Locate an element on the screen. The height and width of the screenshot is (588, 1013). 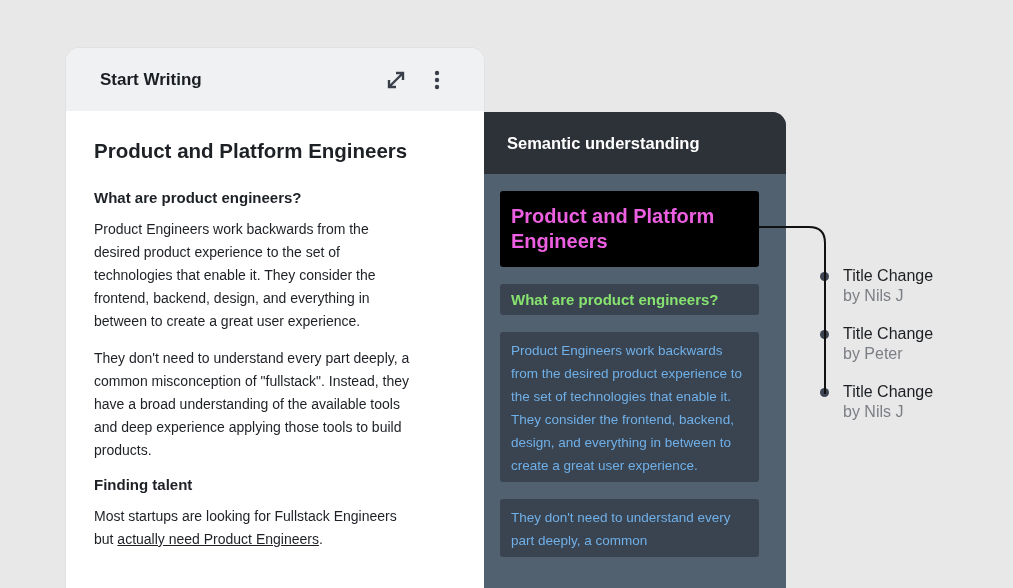
change-author: by Peter is located at coordinates (873, 354).